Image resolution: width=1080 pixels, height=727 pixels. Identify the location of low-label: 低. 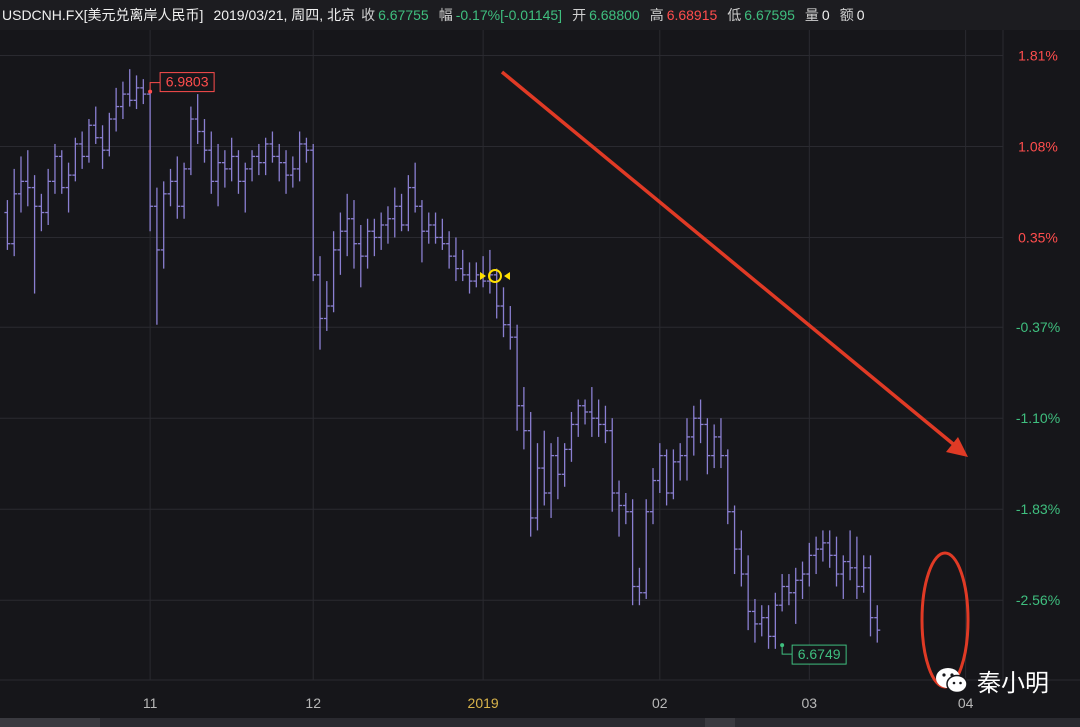
(734, 15).